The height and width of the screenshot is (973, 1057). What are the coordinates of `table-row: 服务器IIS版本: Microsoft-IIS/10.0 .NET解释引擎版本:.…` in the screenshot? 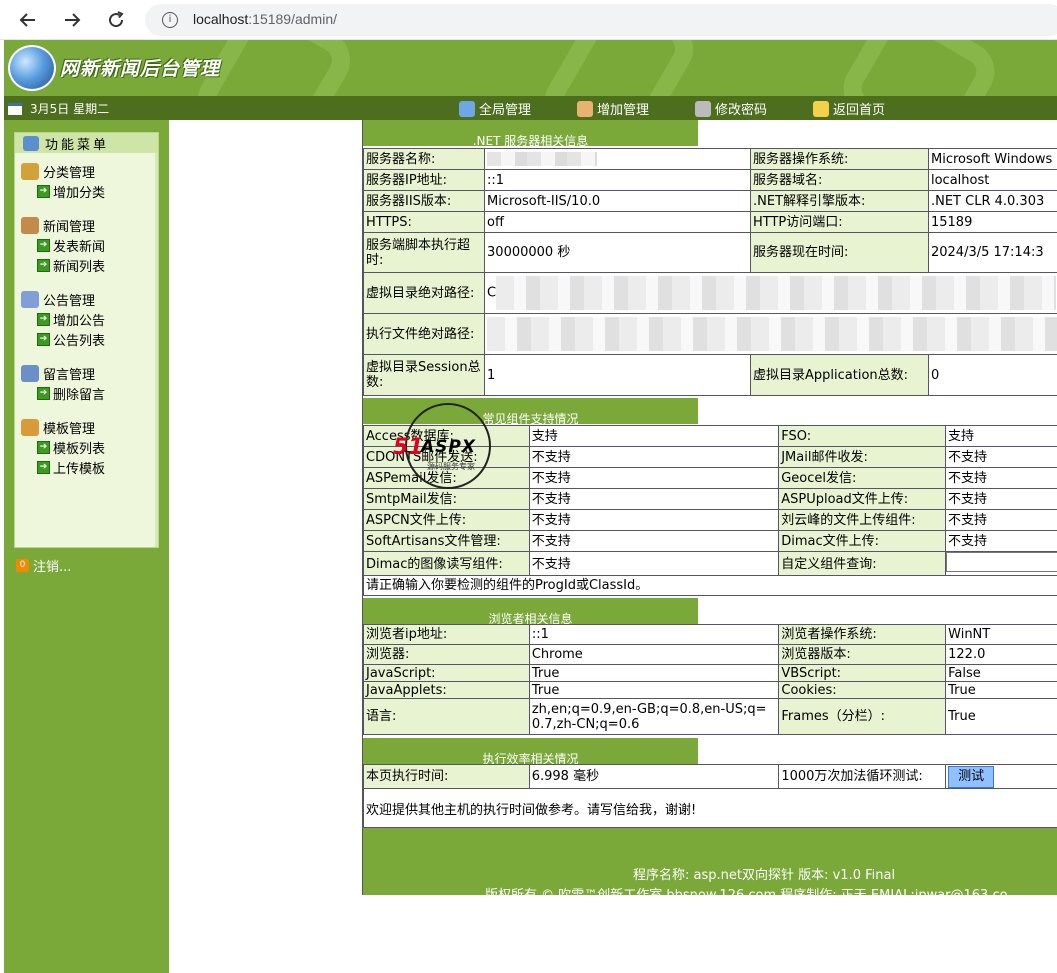 It's located at (709, 201).